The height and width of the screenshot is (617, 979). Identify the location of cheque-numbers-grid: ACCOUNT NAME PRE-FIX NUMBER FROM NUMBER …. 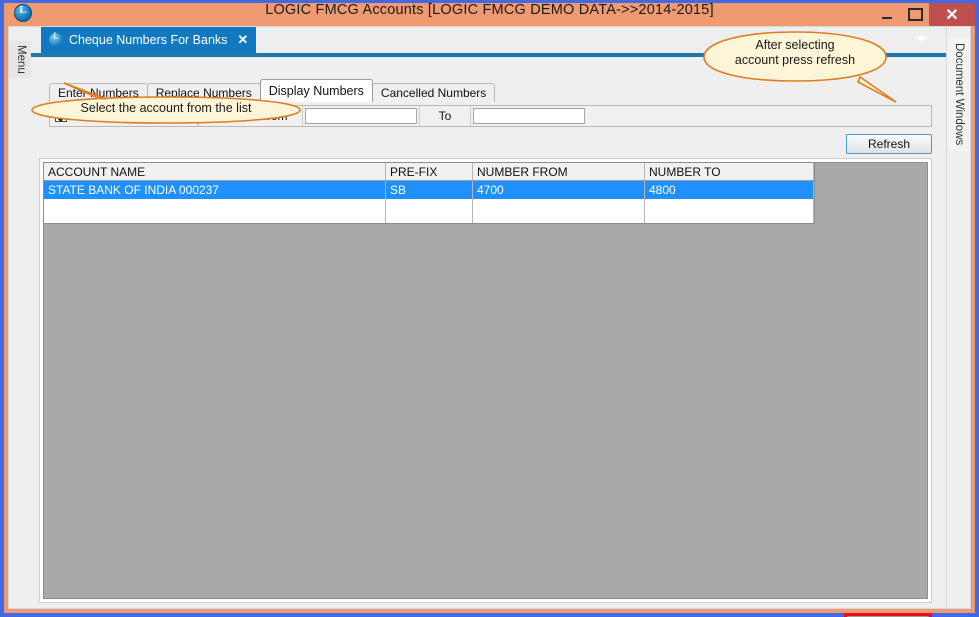
(429, 193).